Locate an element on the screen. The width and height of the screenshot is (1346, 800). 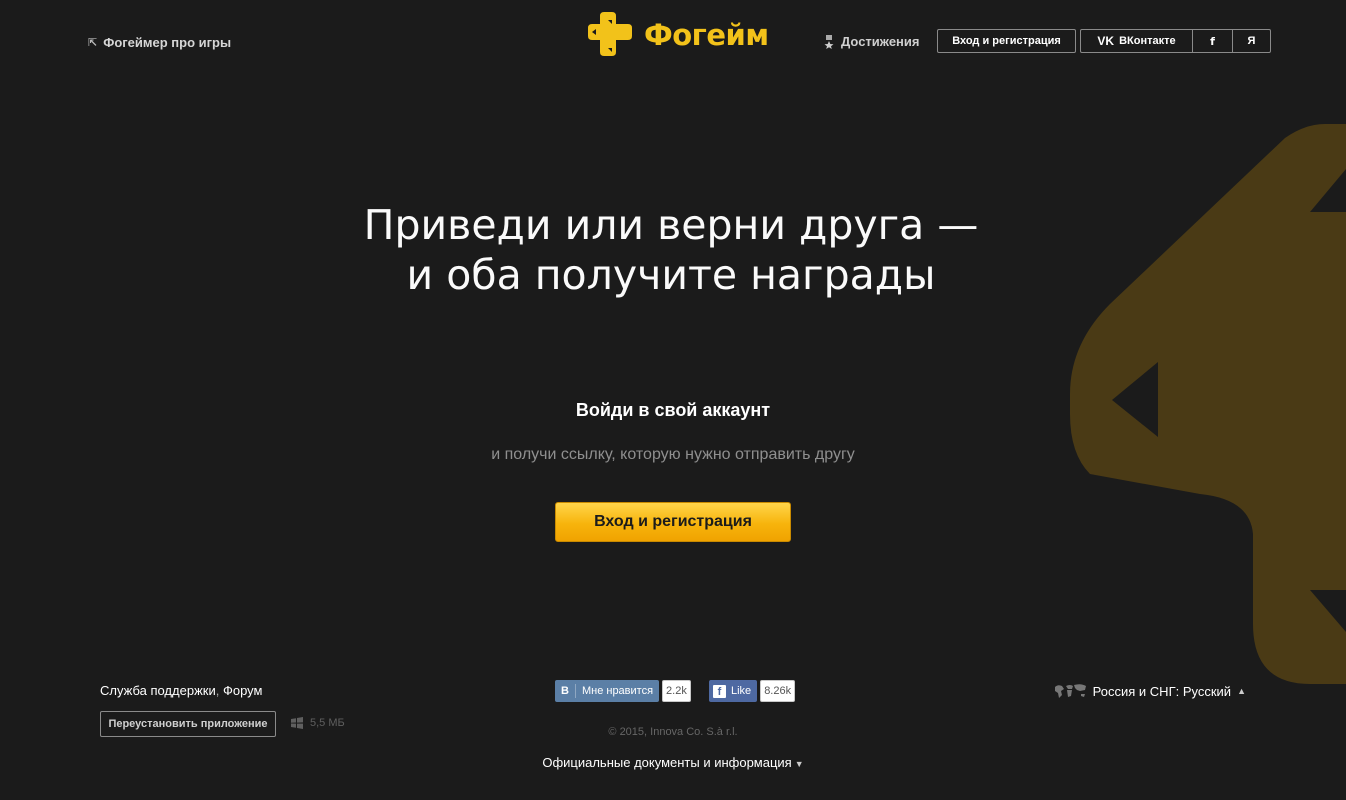
login-register-button: Вход и регистрация is located at coordinates (673, 522).